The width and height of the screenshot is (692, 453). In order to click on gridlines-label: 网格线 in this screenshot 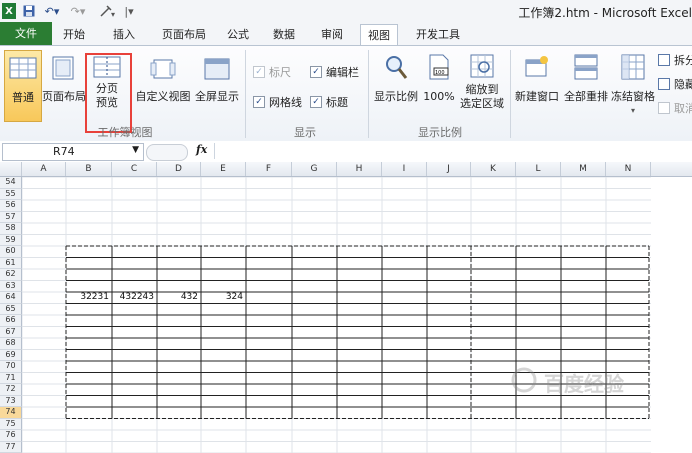, I will do `click(285, 102)`.